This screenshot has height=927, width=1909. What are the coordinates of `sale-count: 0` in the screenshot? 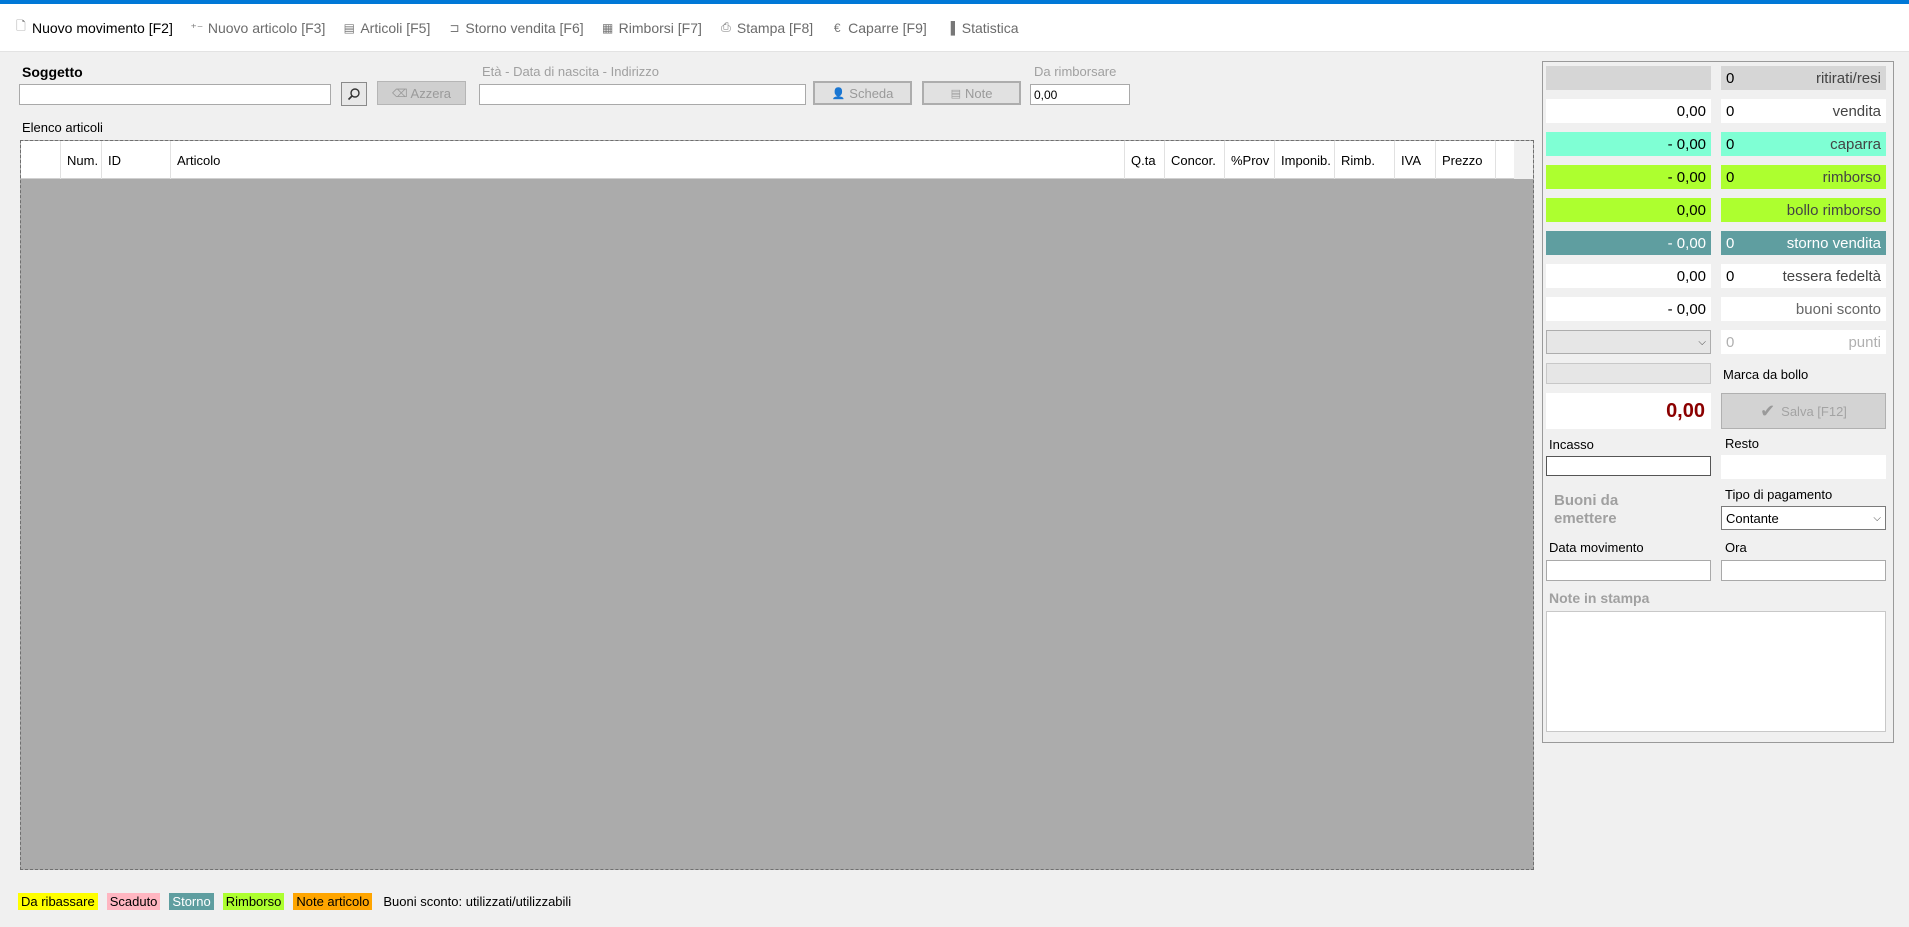 It's located at (1730, 111).